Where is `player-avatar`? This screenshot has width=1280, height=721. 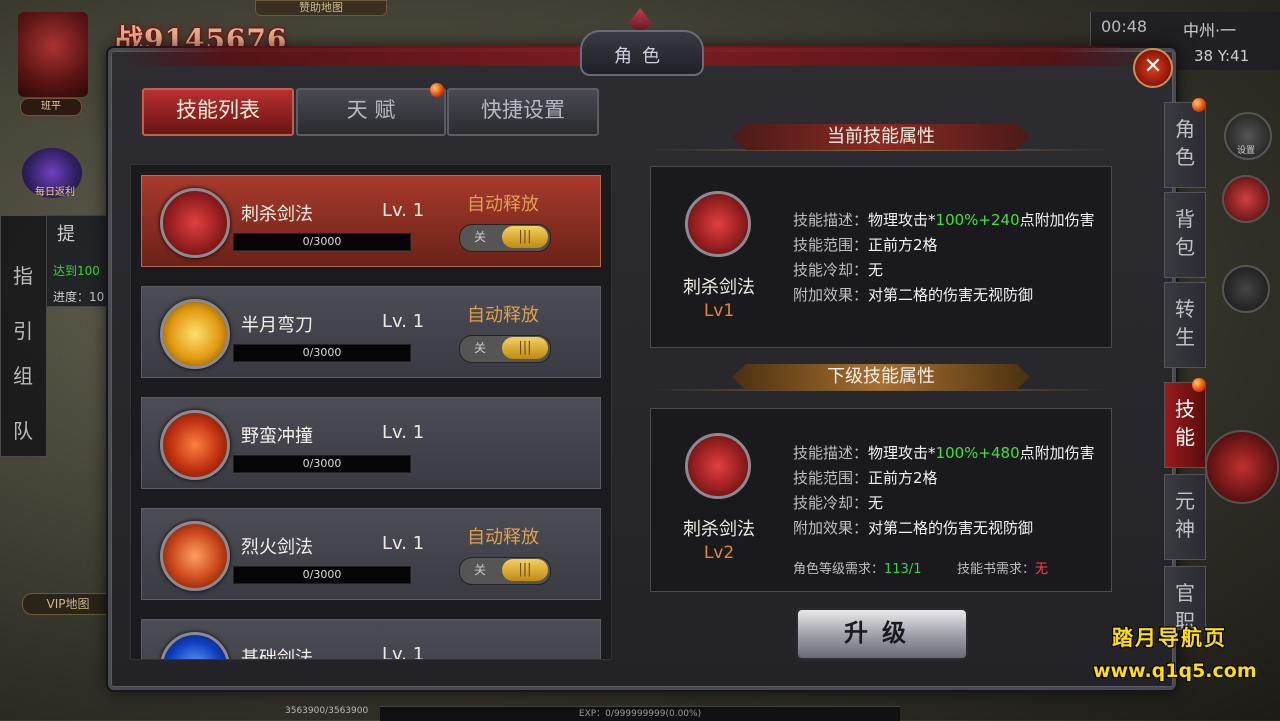
player-avatar is located at coordinates (53, 54).